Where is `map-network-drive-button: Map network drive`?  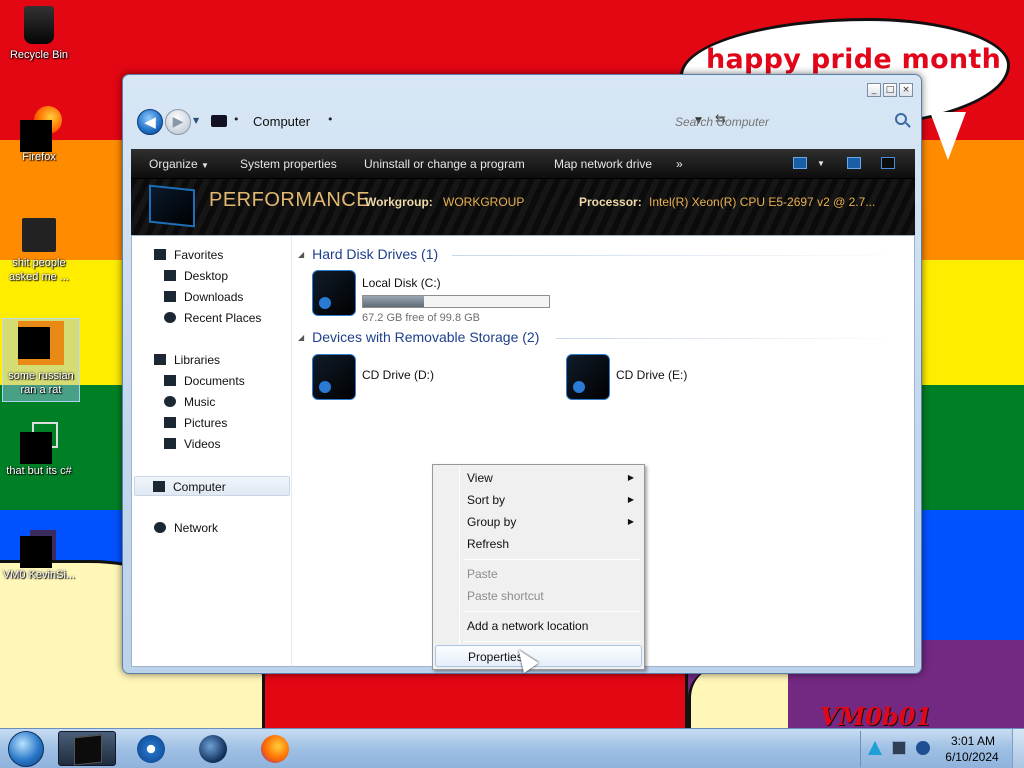
map-network-drive-button: Map network drive is located at coordinates (603, 164).